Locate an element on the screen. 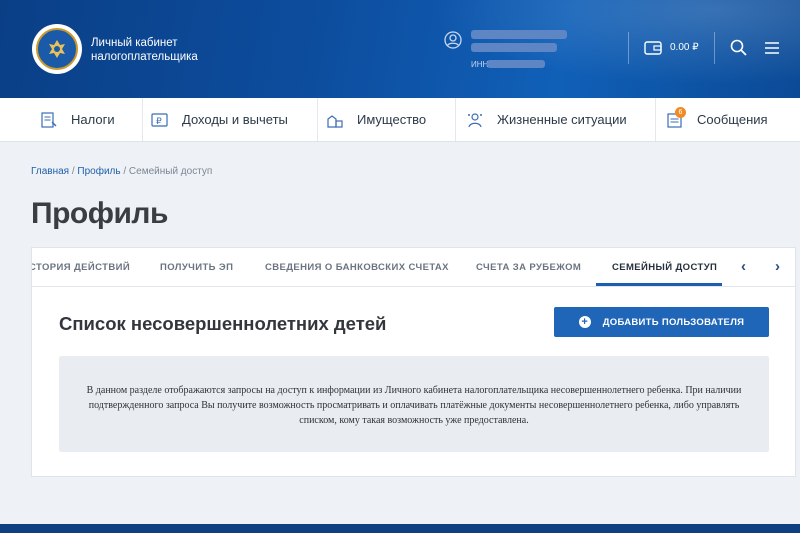  wallet-icon is located at coordinates (653, 47).